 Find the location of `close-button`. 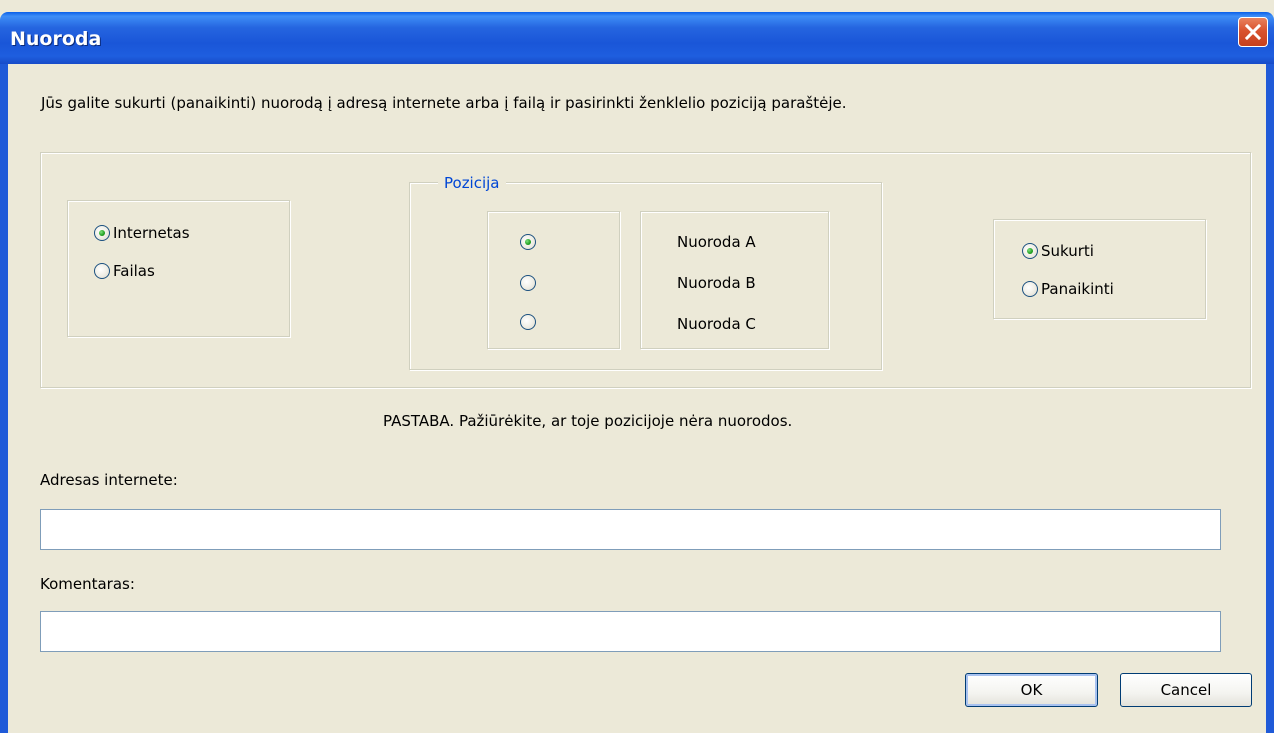

close-button is located at coordinates (1253, 32).